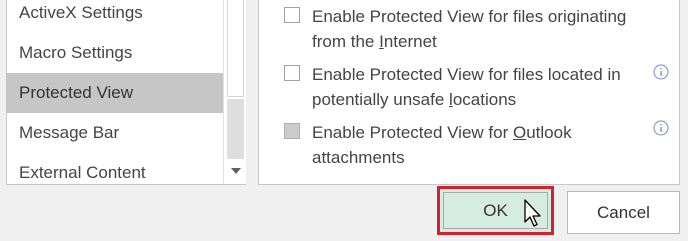  I want to click on sidebar-scrollbar, so click(234, 92).